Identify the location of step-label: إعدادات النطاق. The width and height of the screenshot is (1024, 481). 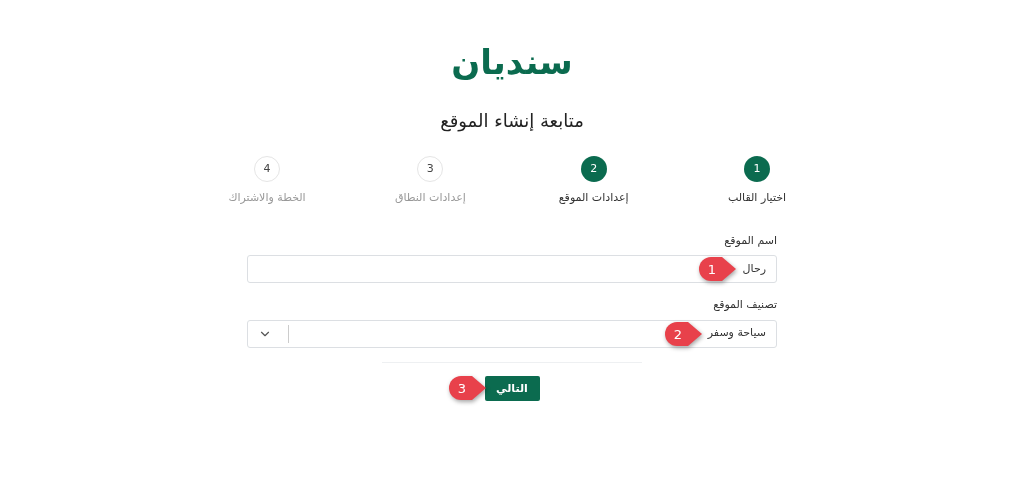
(430, 198).